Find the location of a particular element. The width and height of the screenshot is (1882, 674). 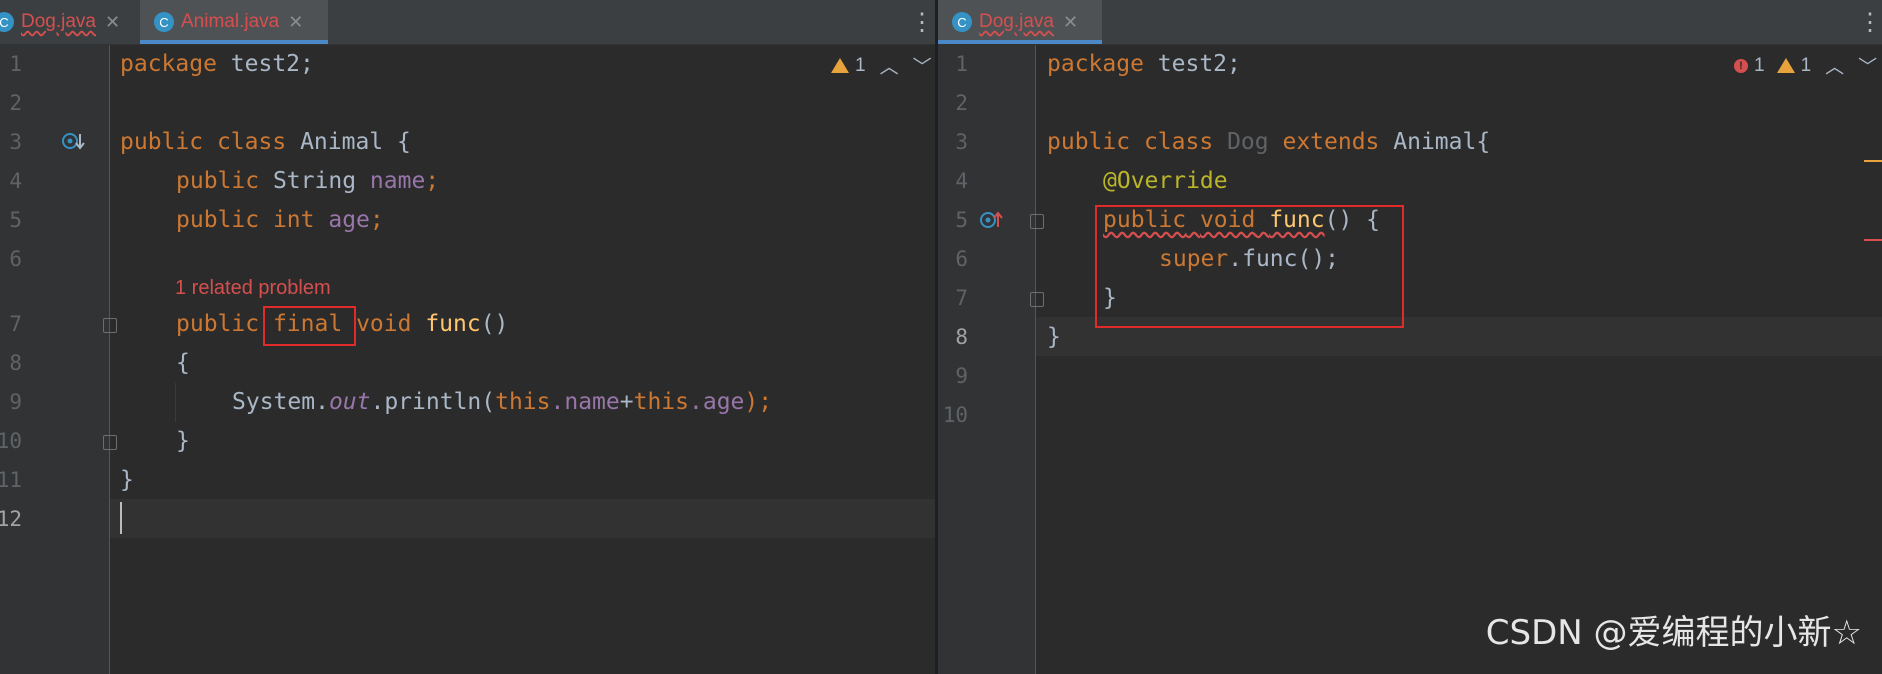

inspection-widget: 1 ︿ ﹀ is located at coordinates (881, 65).